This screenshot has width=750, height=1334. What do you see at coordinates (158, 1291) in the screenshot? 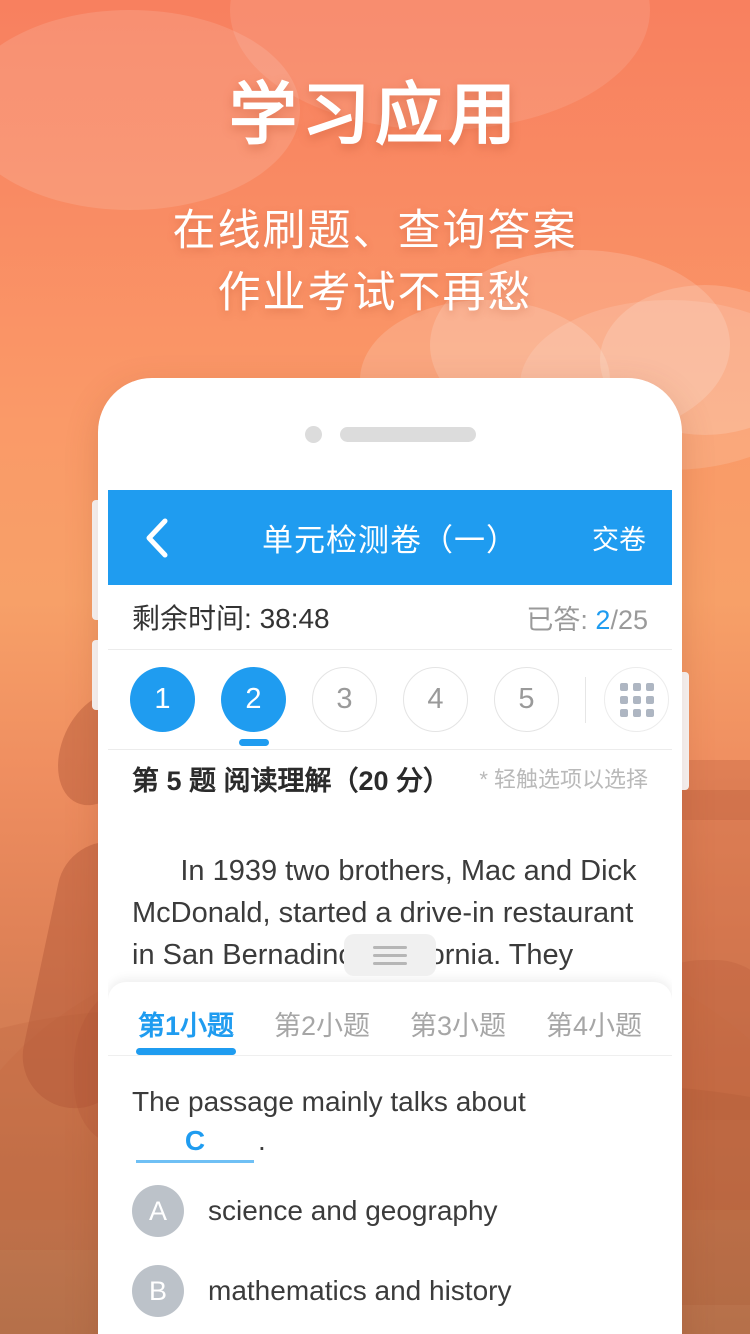
I see `option-letter-badge: B` at bounding box center [158, 1291].